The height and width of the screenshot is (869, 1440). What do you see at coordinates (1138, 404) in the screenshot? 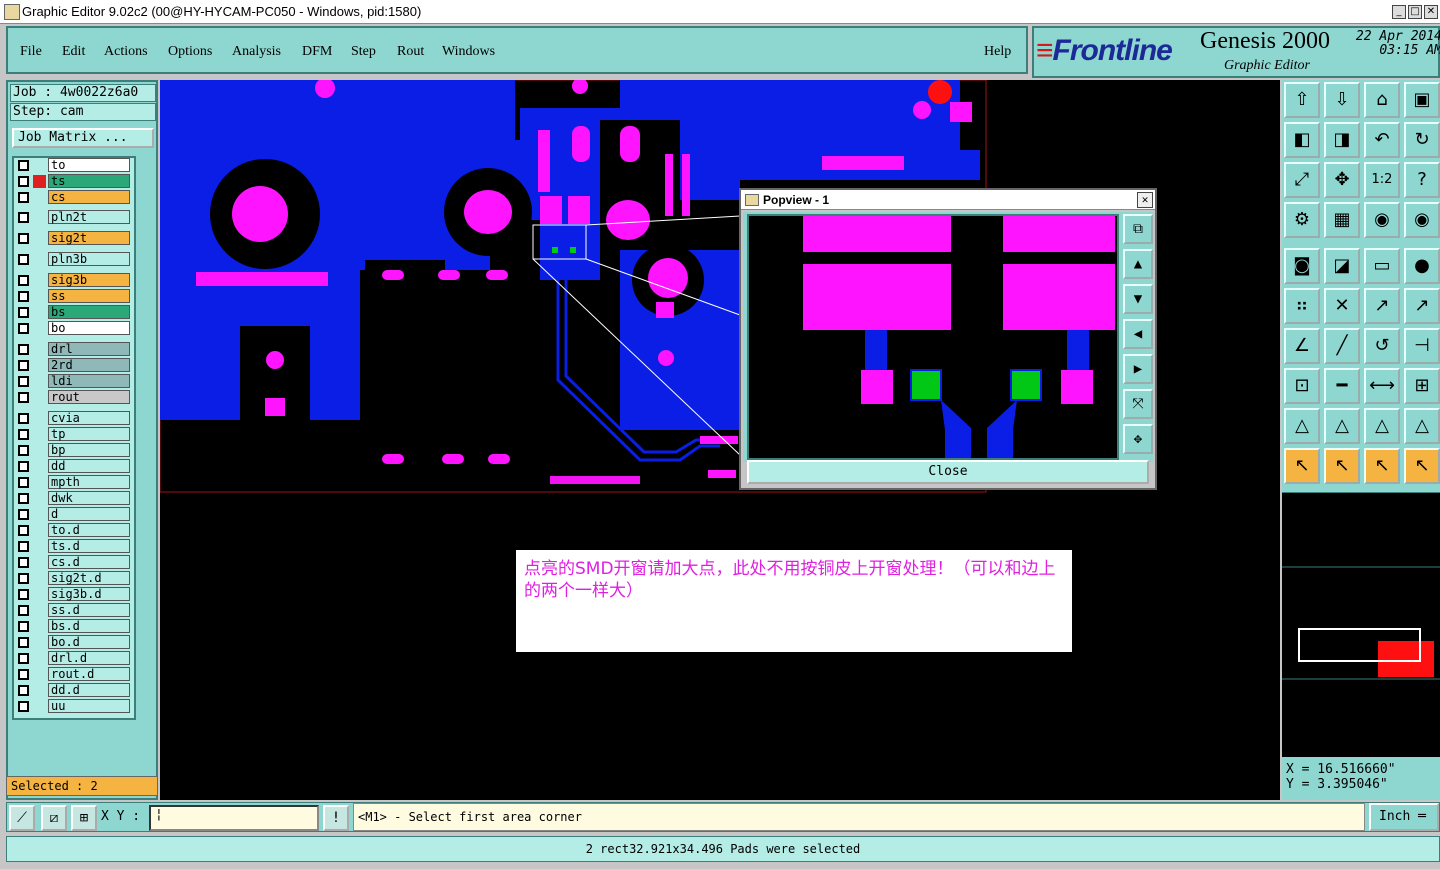
I see `popview-zoom-in-icon: ⤧` at bounding box center [1138, 404].